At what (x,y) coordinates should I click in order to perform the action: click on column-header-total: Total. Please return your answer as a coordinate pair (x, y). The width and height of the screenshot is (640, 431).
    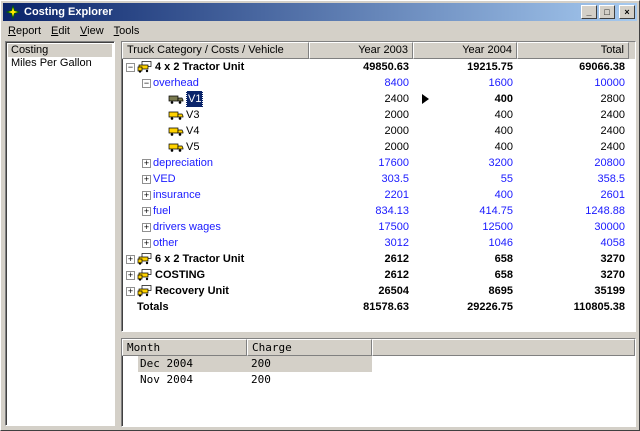
    Looking at the image, I should click on (573, 50).